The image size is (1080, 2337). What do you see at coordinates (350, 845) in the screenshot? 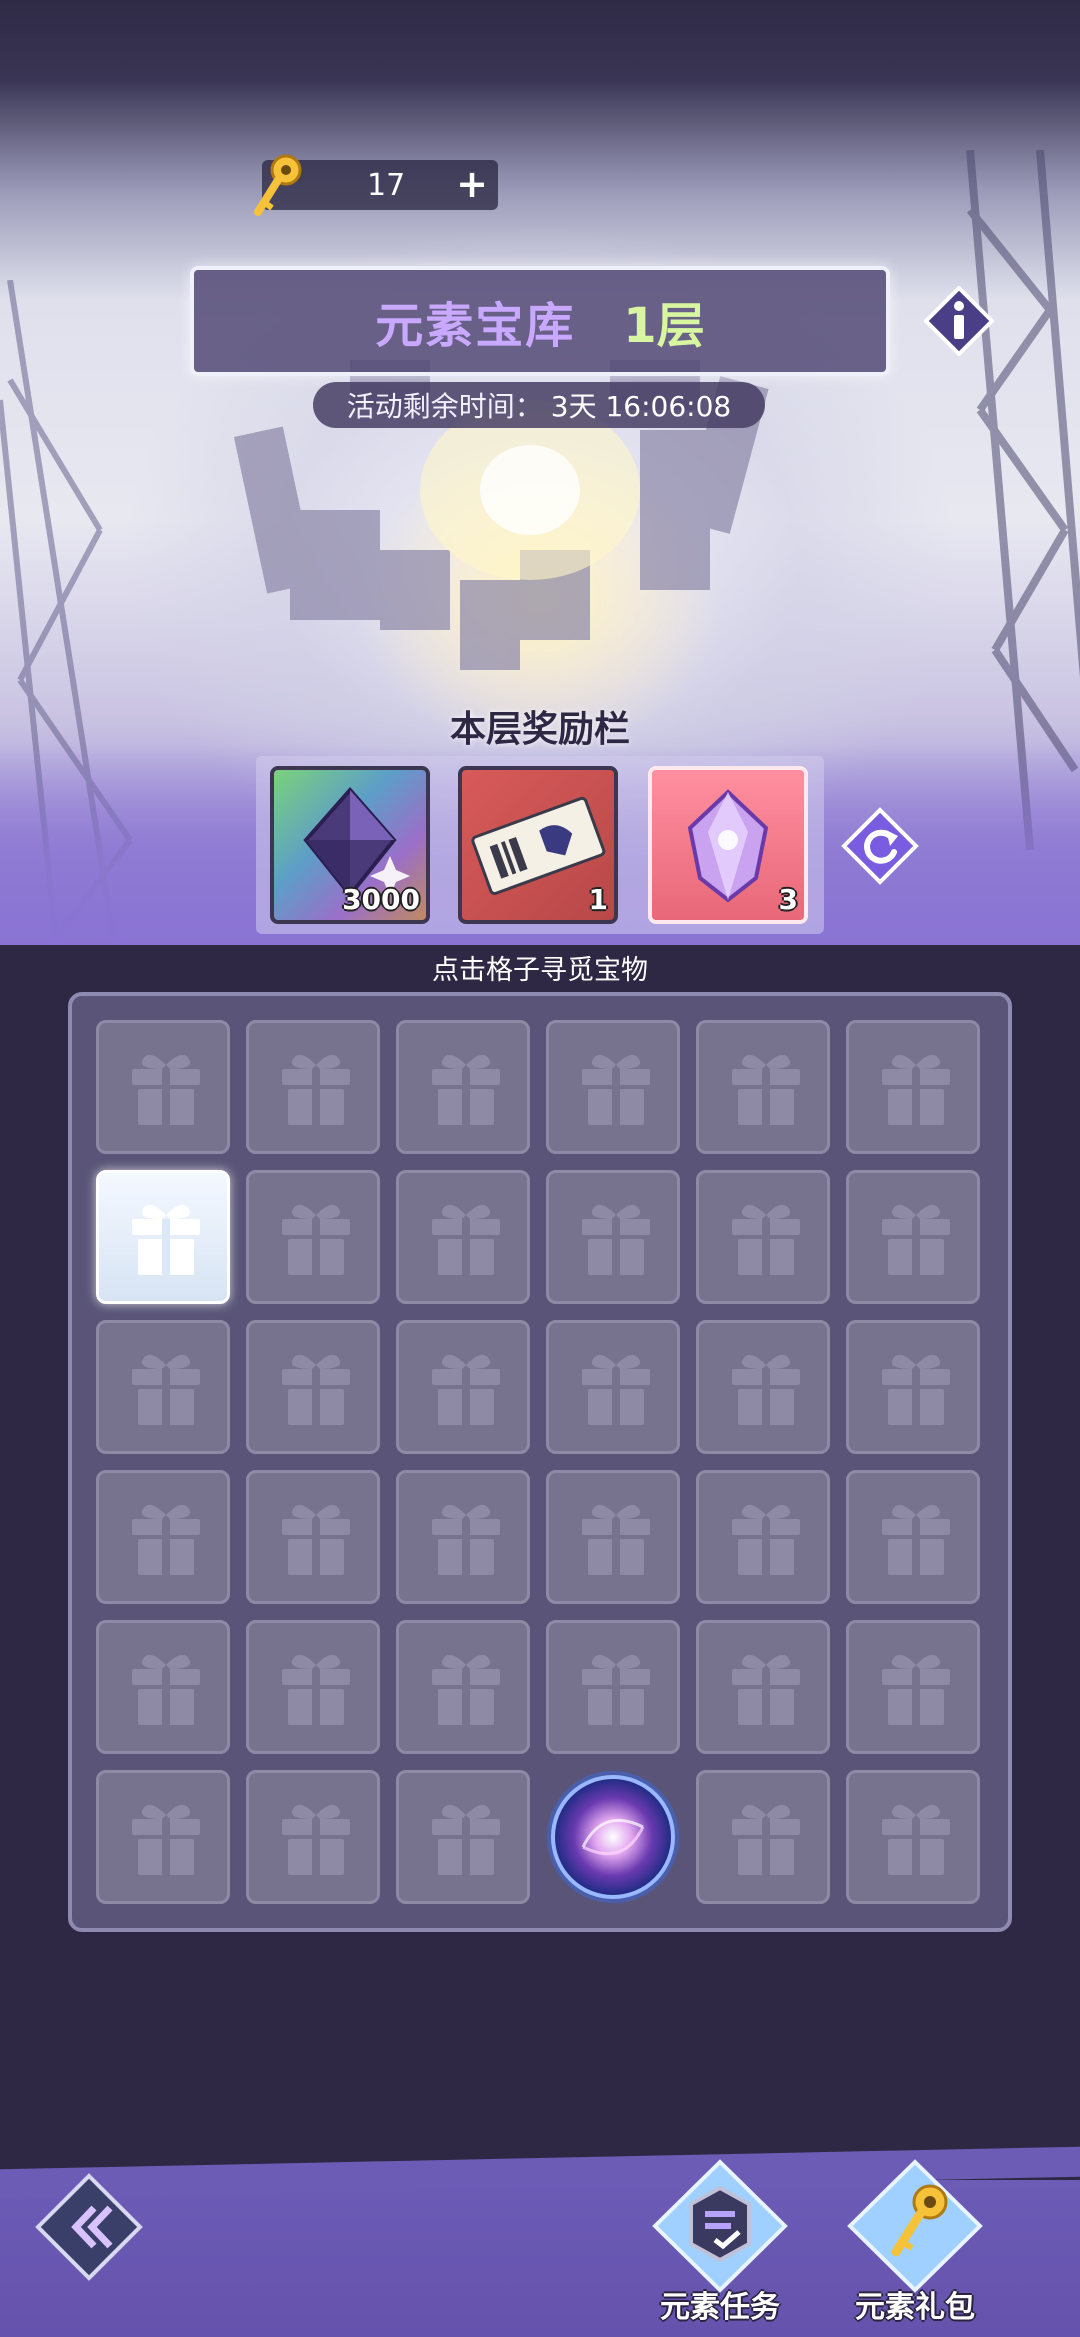
I see `reward-item-diamond: 3000` at bounding box center [350, 845].